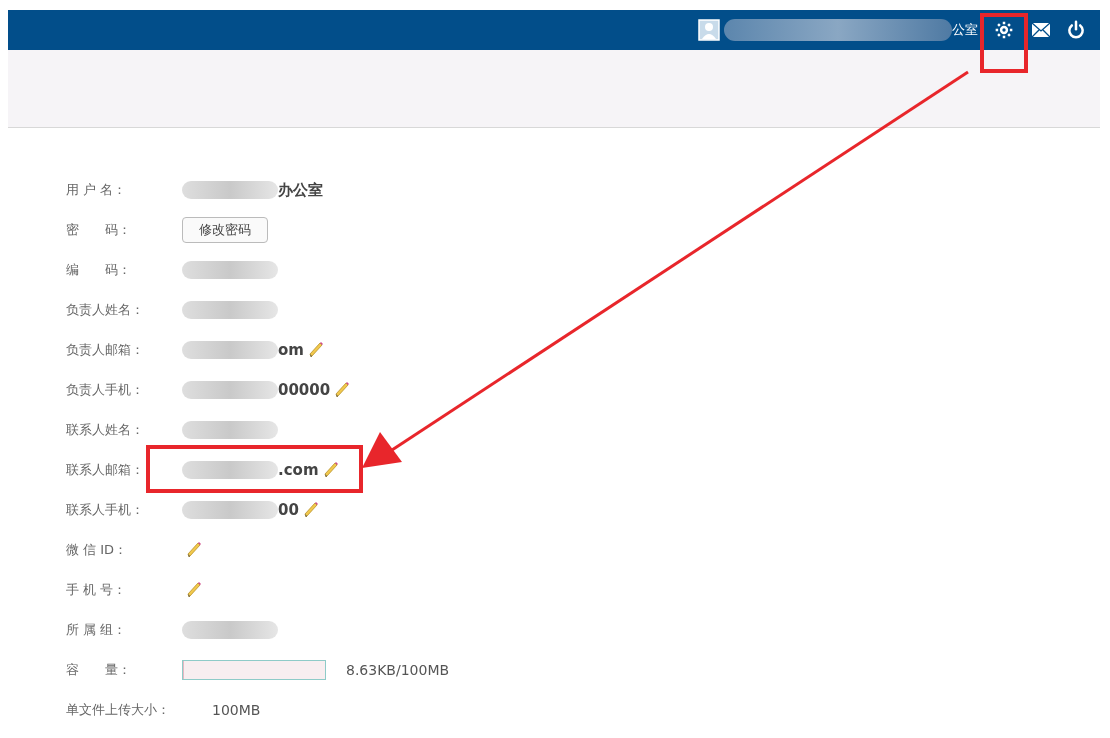 This screenshot has height=738, width=1110. I want to click on field-label: 联系人手机：, so click(105, 510).